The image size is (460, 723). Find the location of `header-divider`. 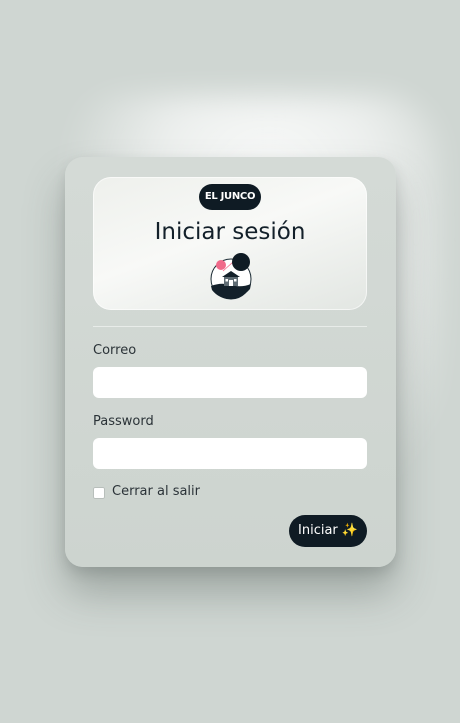

header-divider is located at coordinates (230, 326).